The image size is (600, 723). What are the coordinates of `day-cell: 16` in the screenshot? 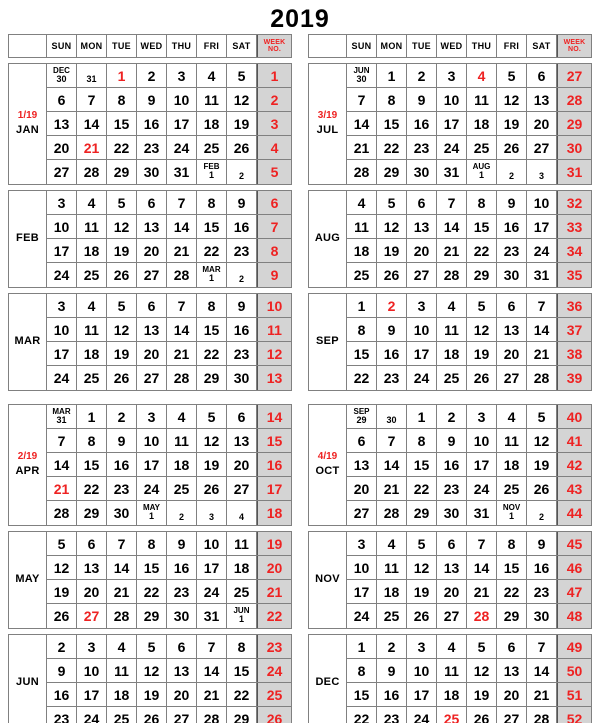 It's located at (542, 567).